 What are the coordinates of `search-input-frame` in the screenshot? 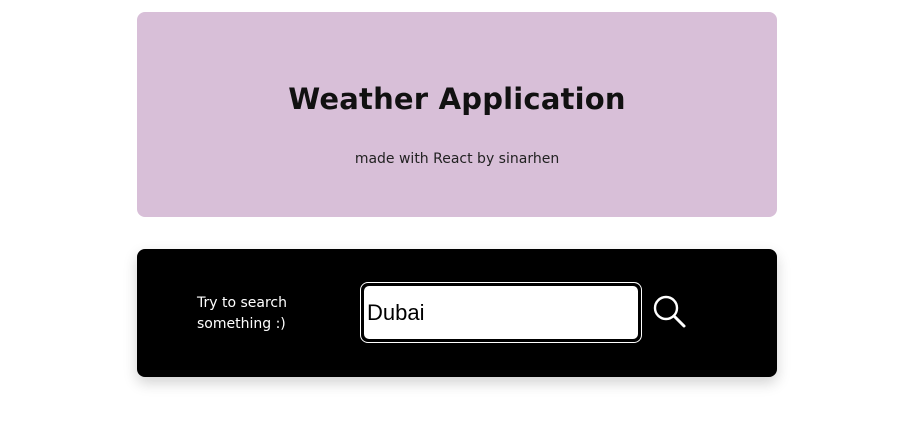 It's located at (501, 312).